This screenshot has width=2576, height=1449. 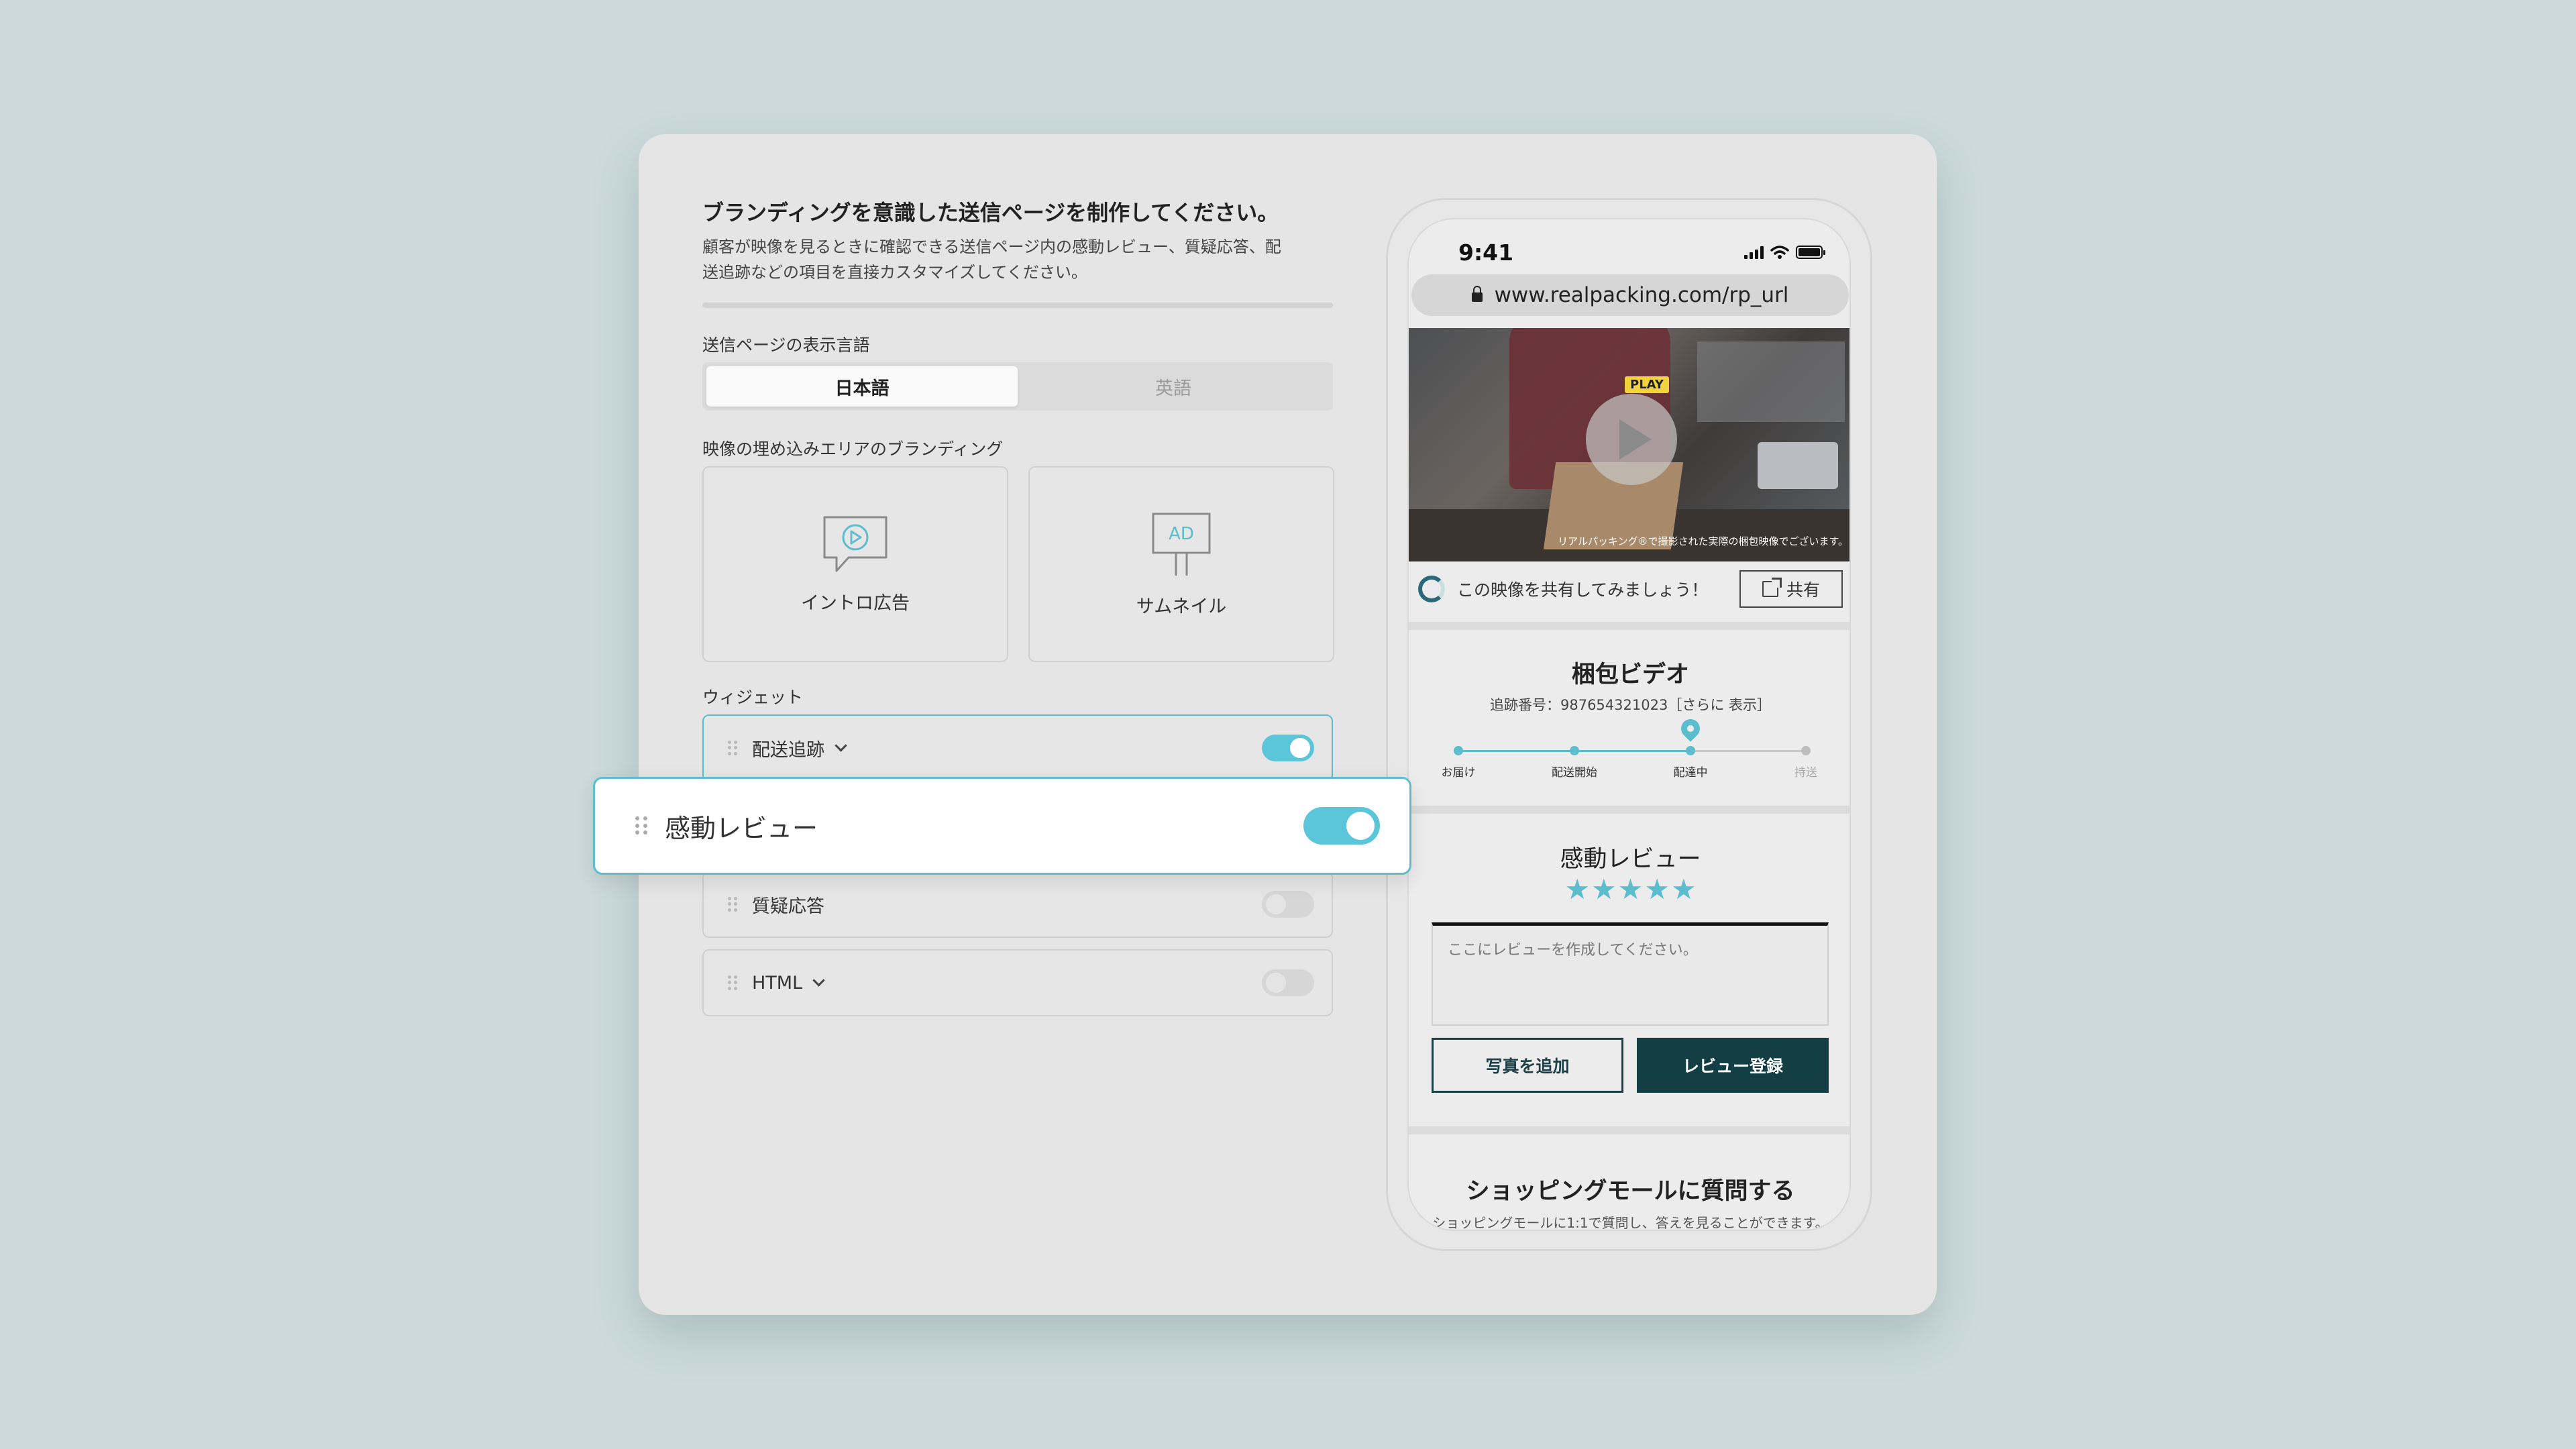 What do you see at coordinates (1527, 1065) in the screenshot?
I see `add-photo-button: 写真を追加` at bounding box center [1527, 1065].